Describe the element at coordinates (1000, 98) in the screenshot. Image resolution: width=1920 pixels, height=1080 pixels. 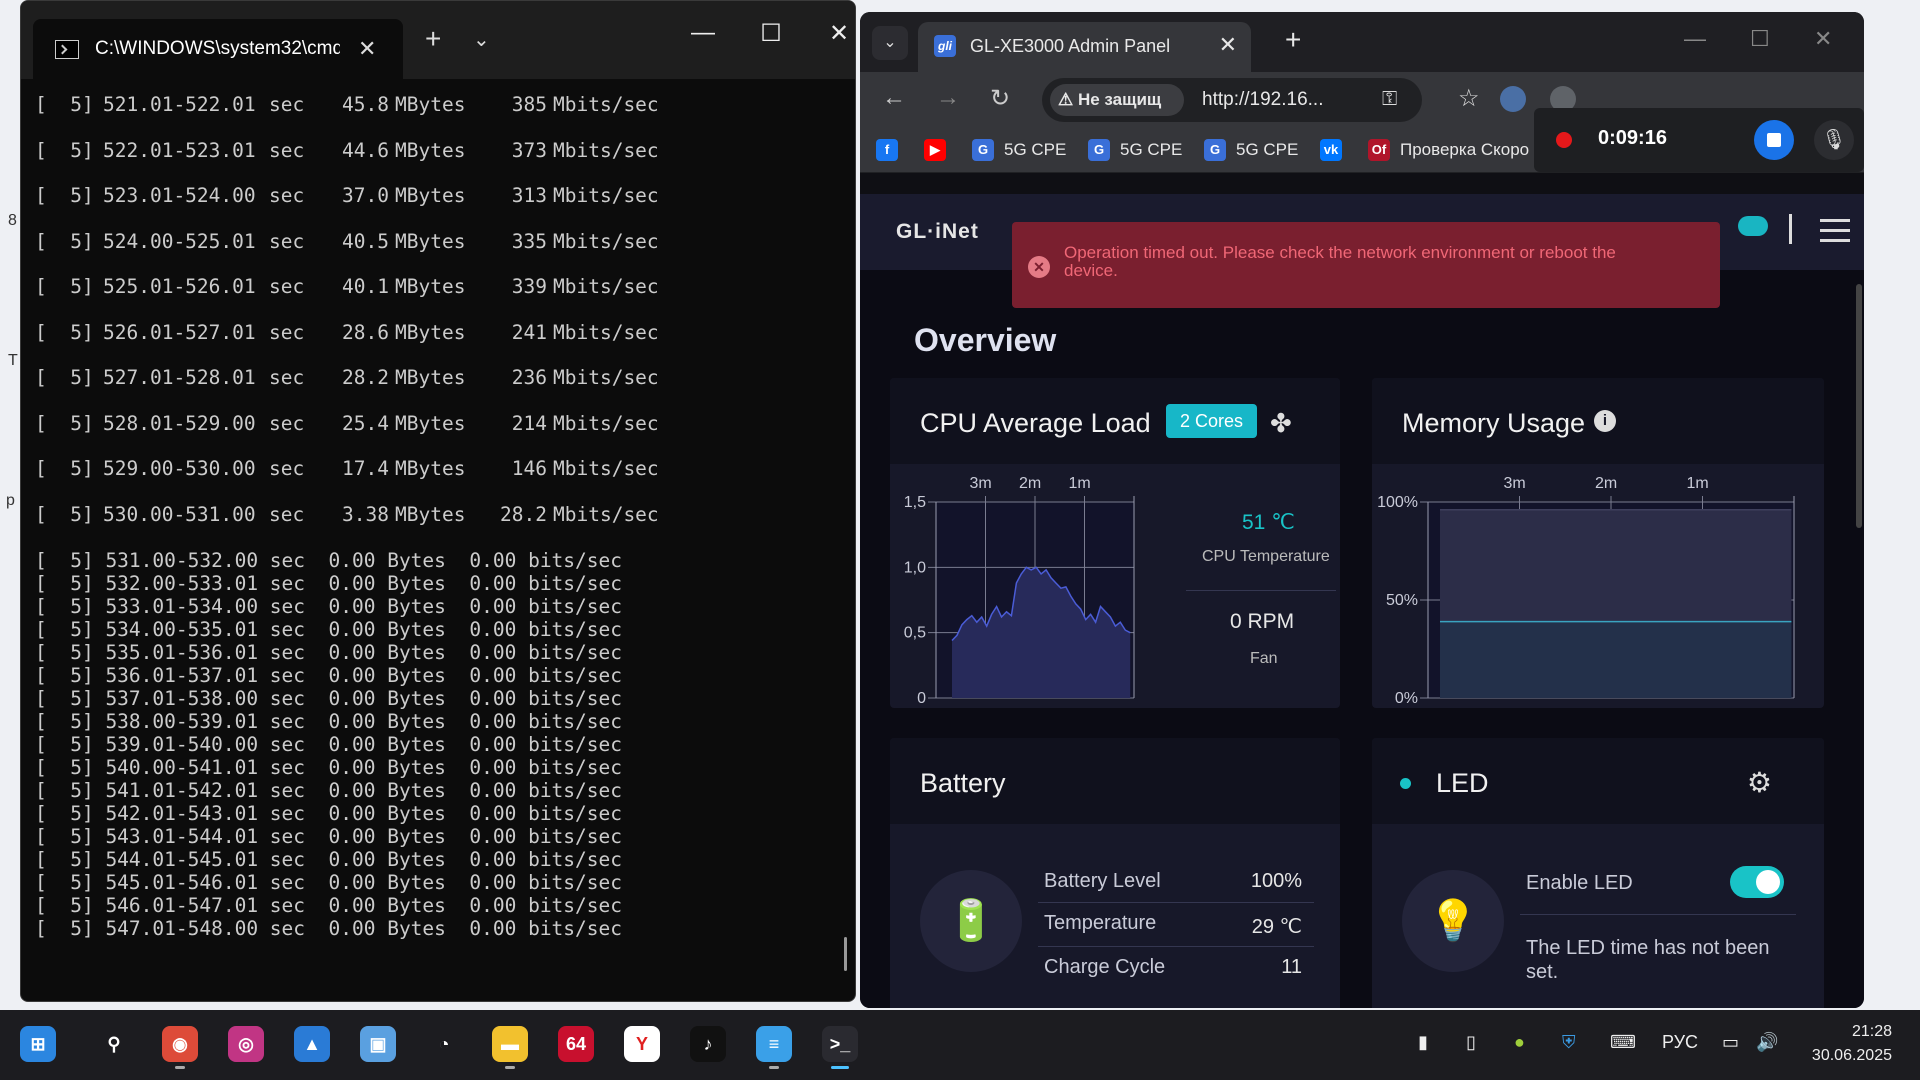
I see `reload-icon: ↻` at that location.